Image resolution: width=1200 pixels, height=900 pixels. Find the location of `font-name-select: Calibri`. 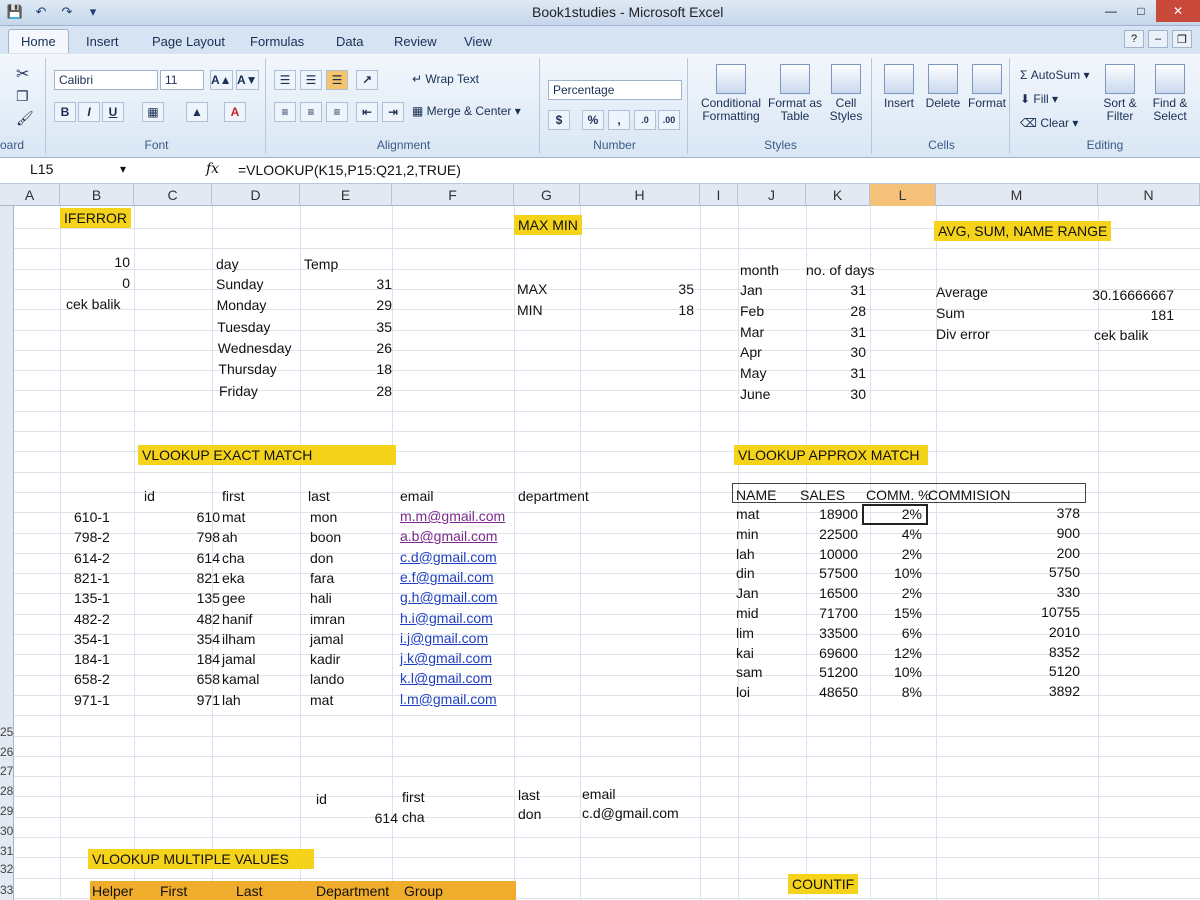

font-name-select: Calibri is located at coordinates (106, 80).